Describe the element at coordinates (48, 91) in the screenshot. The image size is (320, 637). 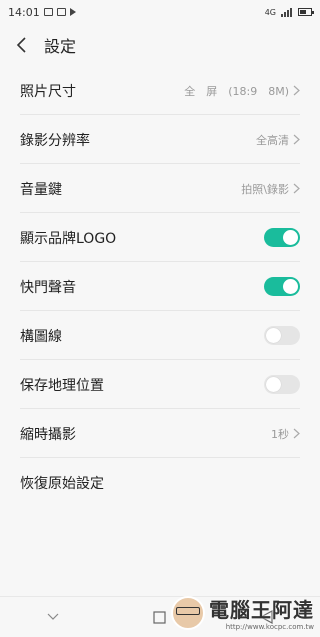
I see `setting-label: 照片尺寸` at that location.